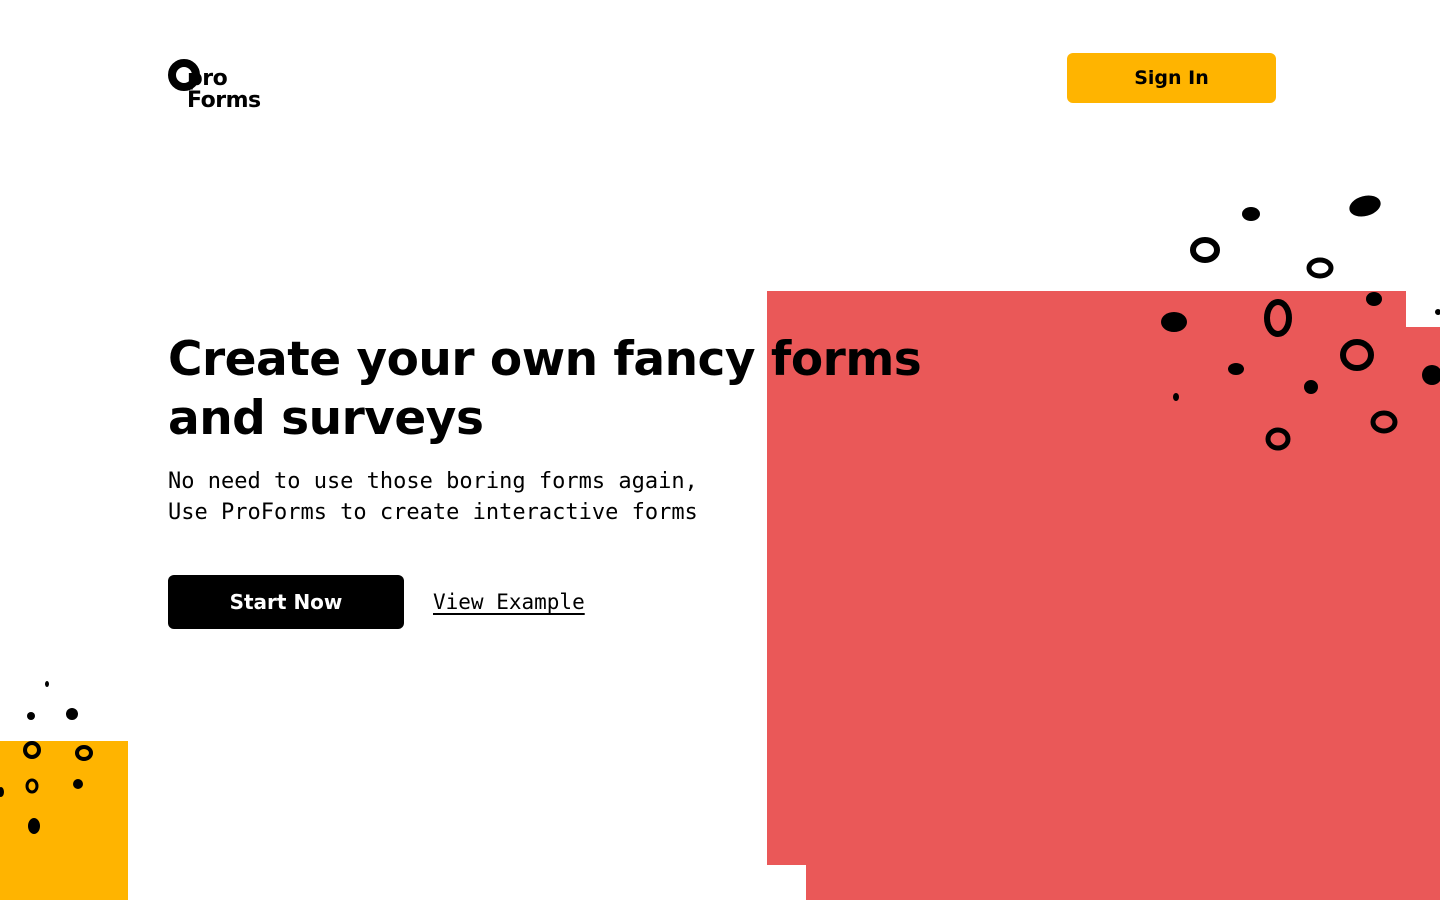  I want to click on decorative-red-block-notch, so click(1423, 309).